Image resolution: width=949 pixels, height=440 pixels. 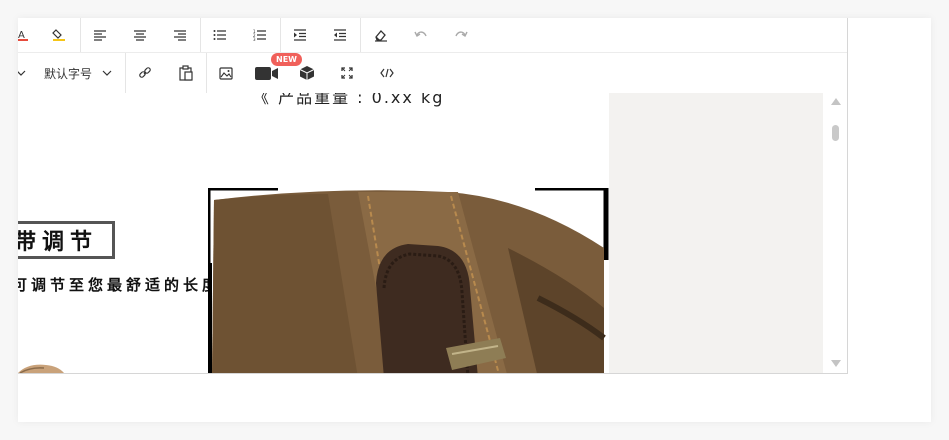 I want to click on section-subtitle: 可调节至您最舒适的长度, so click(x=120, y=285).